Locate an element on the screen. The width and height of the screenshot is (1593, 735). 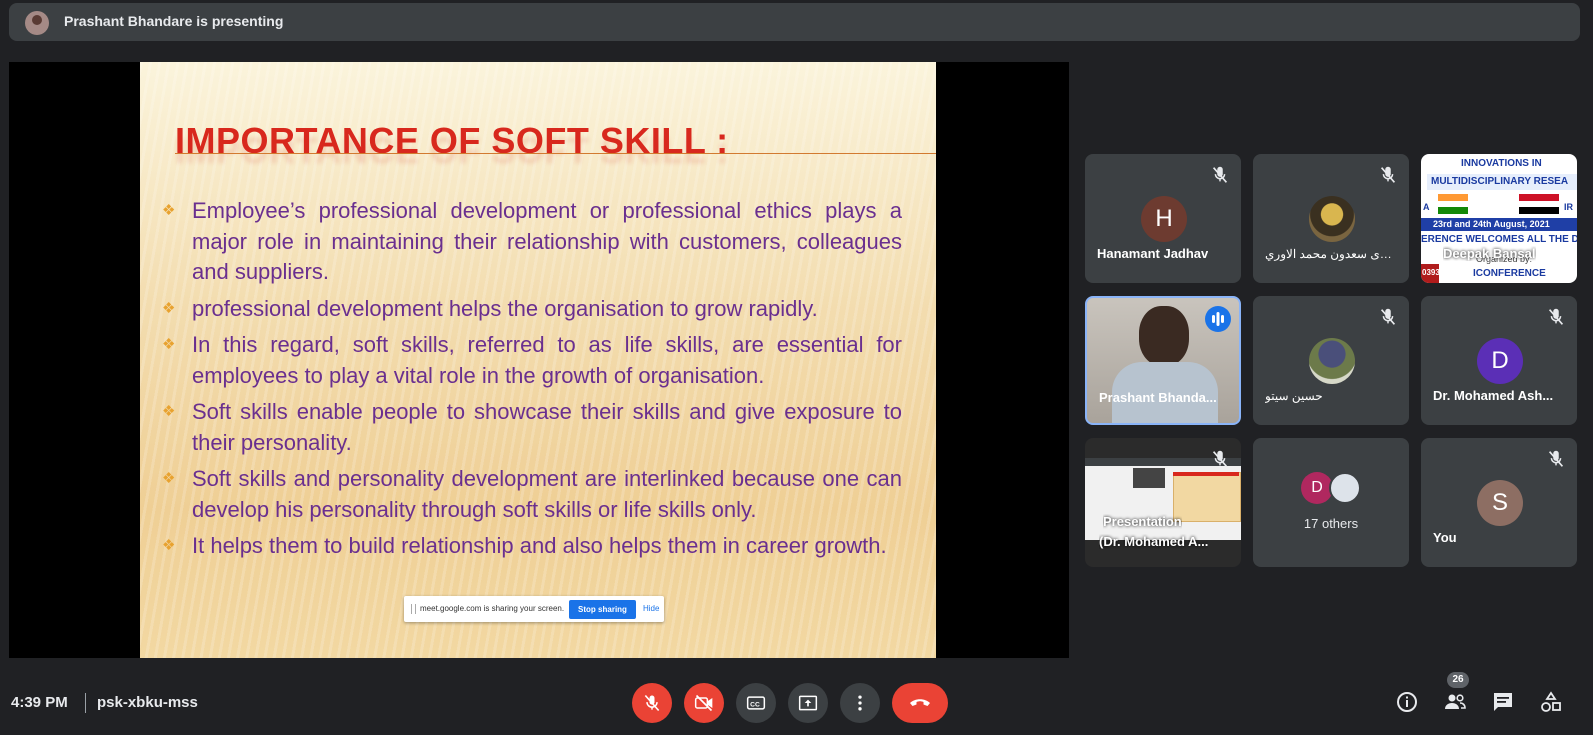
banner-text: ERENCE WELCOMES ALL THE DEL is located at coordinates (1499, 239).